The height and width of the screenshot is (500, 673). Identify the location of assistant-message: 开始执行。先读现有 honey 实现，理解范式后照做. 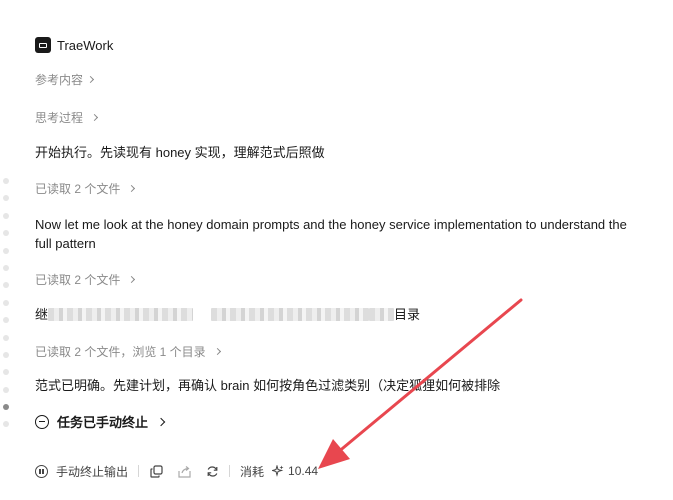
(180, 152).